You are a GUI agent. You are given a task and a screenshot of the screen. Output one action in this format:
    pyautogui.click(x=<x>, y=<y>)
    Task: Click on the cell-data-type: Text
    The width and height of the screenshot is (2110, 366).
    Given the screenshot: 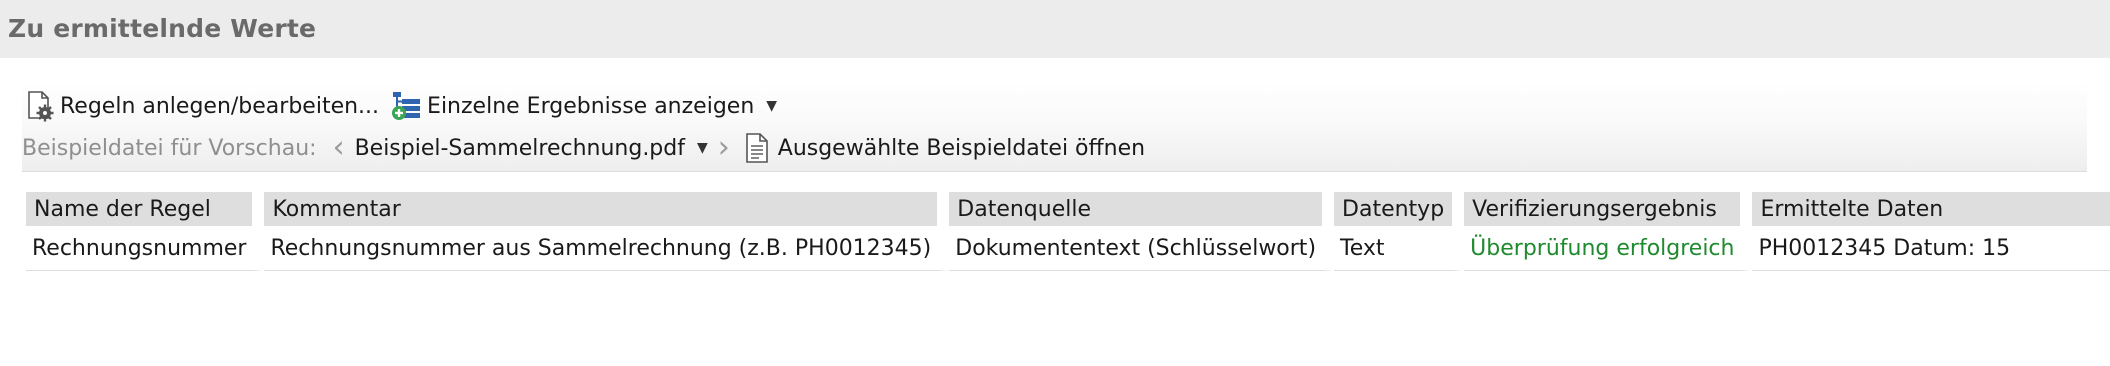 What is the action you would take?
    pyautogui.click(x=1399, y=248)
    